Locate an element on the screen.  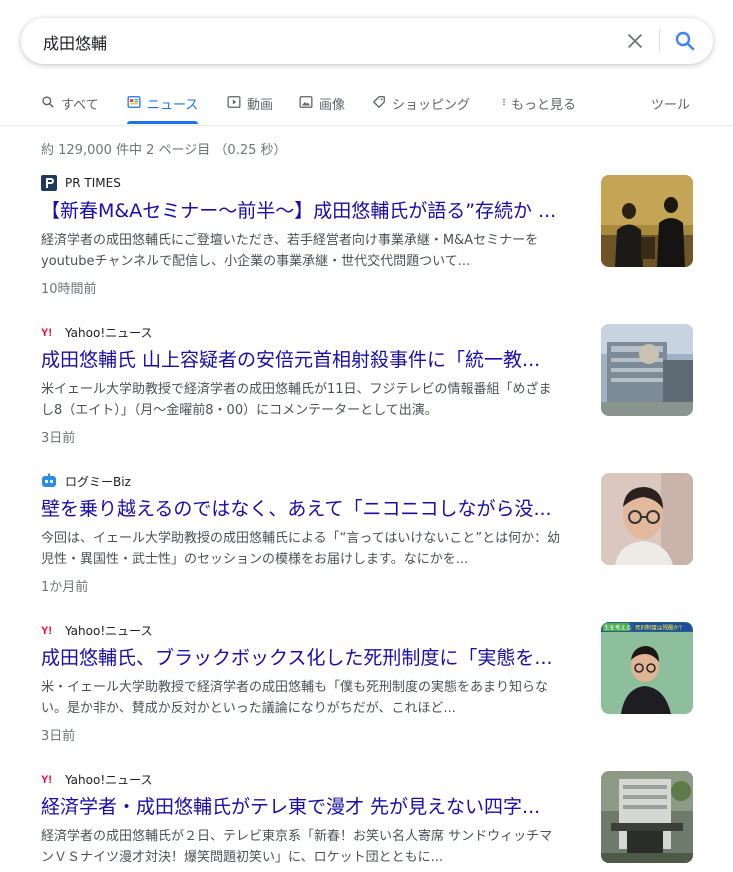
result-thumbnail: 生を考える 死刑制度は残酷か？ is located at coordinates (647, 668).